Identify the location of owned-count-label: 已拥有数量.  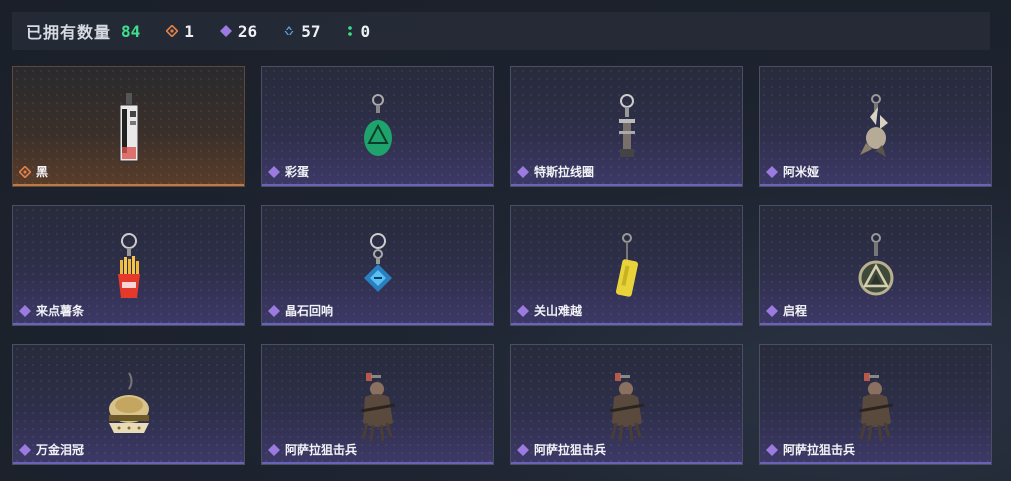
(69, 33).